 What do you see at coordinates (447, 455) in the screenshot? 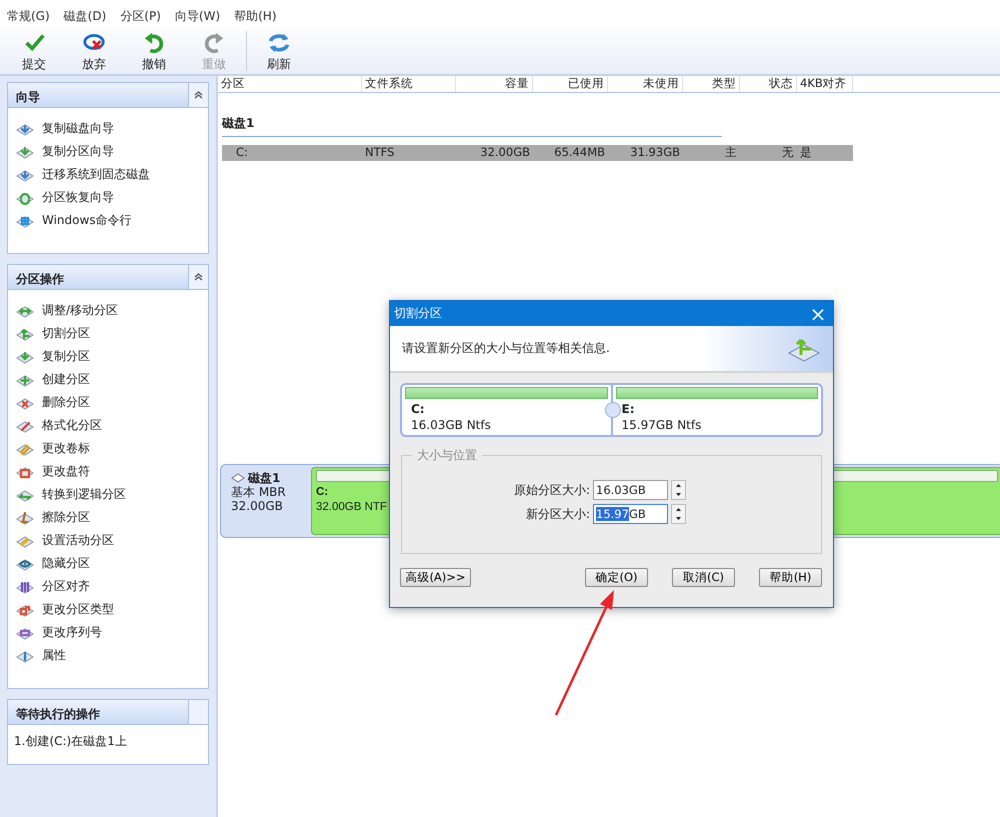
I see `group-title: 大小与位置` at bounding box center [447, 455].